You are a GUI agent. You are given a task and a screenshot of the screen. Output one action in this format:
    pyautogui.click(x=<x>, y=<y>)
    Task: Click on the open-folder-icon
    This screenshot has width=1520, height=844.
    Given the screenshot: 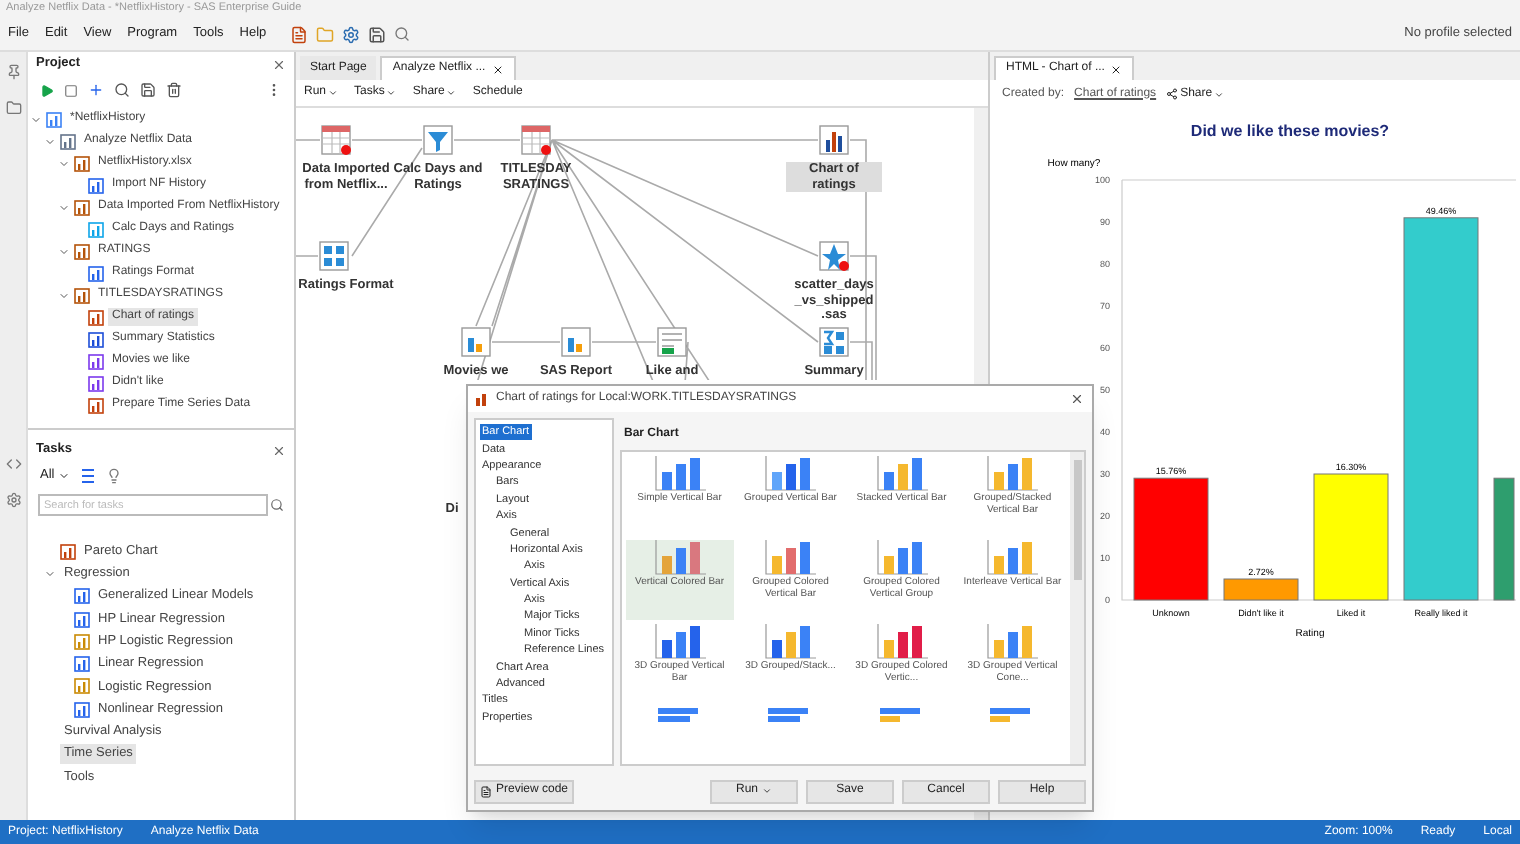 What is the action you would take?
    pyautogui.click(x=325, y=34)
    